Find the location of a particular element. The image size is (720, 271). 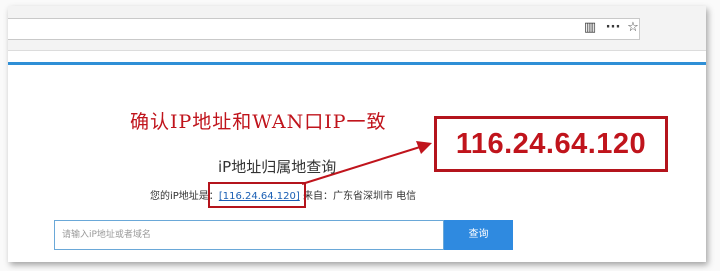

page-title: iP地址归属地查询 is located at coordinates (277, 167).